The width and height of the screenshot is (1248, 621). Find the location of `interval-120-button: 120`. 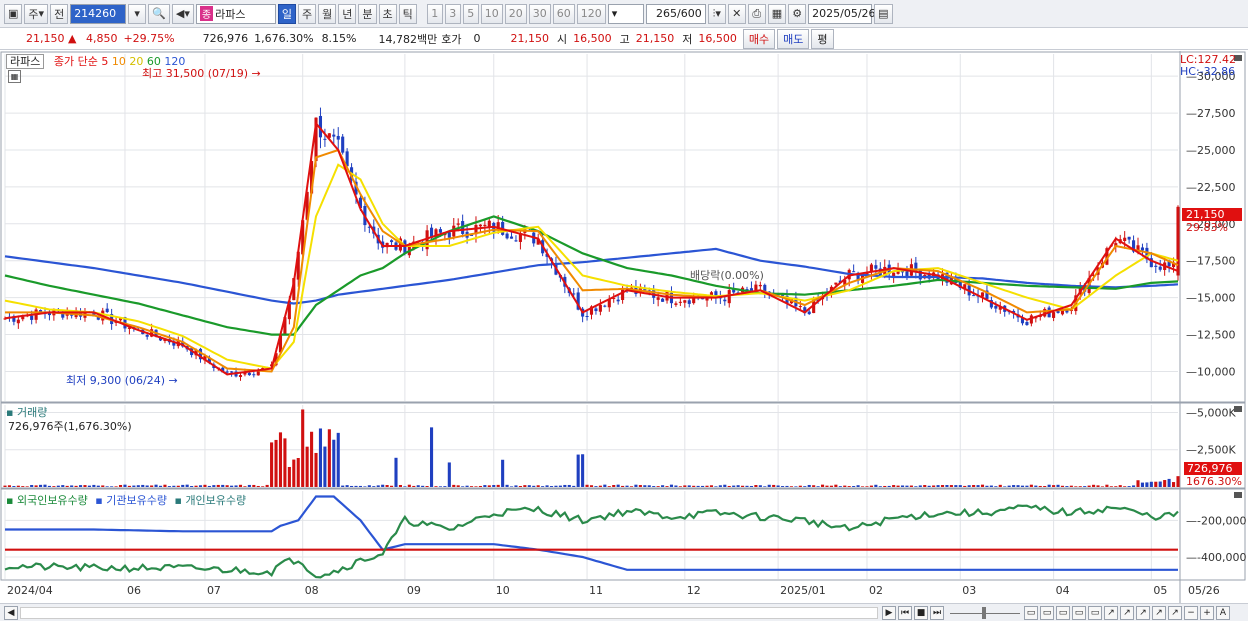

interval-120-button: 120 is located at coordinates (591, 13).